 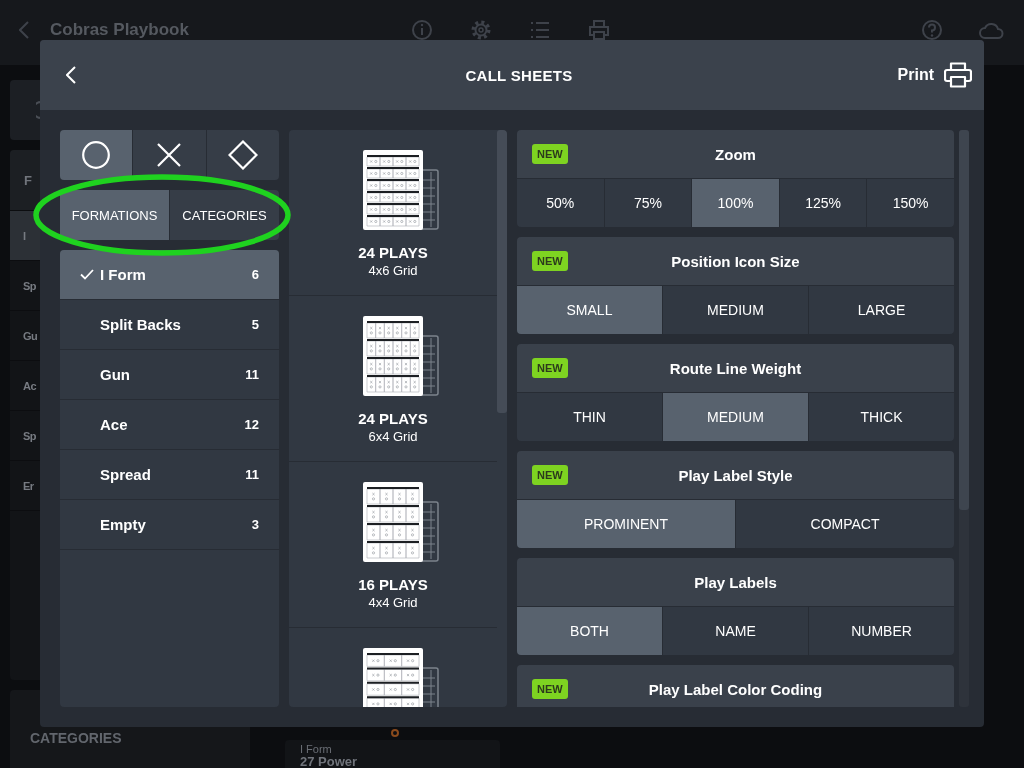 What do you see at coordinates (169, 375) in the screenshot?
I see `formation-item: Gun 11` at bounding box center [169, 375].